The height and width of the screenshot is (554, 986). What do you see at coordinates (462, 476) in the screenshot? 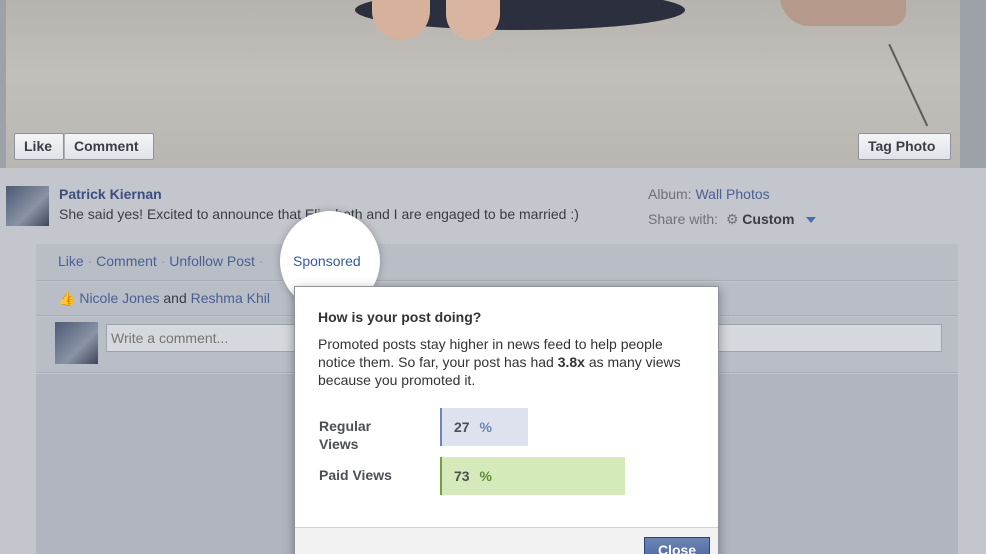
I see `paid-views-value: 73` at bounding box center [462, 476].